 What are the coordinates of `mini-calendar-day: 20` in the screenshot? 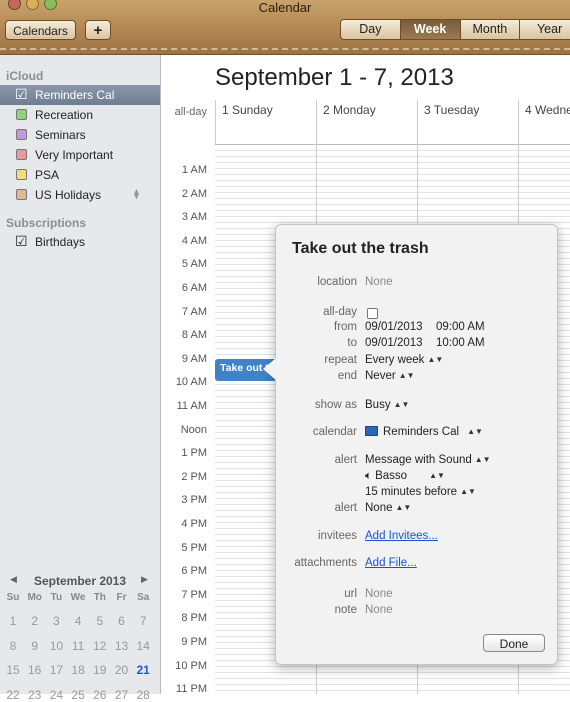 It's located at (122, 670).